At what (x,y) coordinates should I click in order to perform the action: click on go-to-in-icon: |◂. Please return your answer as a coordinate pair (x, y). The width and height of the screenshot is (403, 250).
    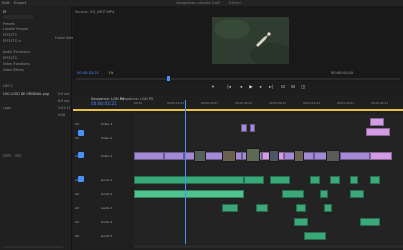
    Looking at the image, I should click on (229, 87).